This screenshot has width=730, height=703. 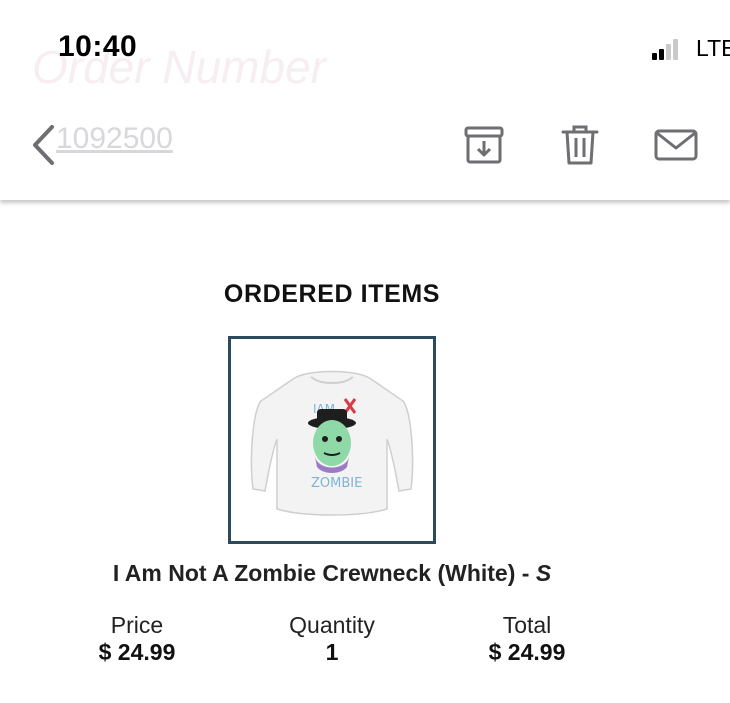 I want to click on status-time: 10:40, so click(x=98, y=46).